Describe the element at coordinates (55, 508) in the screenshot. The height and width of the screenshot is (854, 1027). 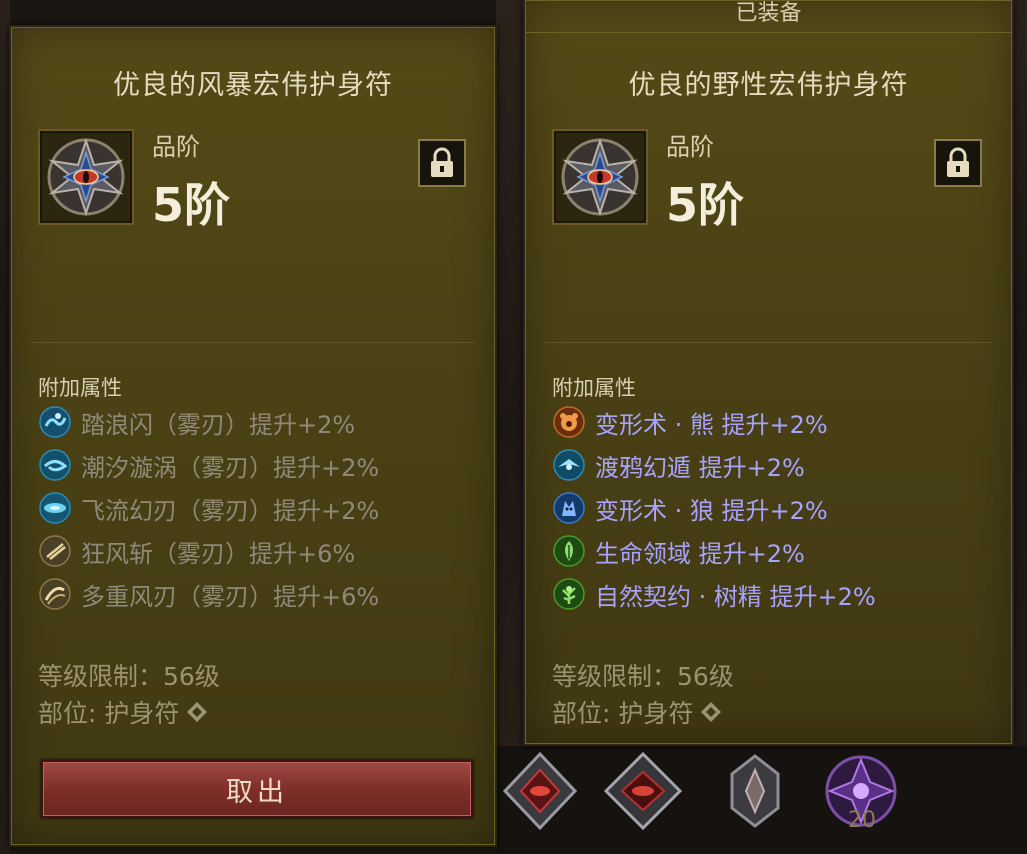
I see `flying-blade-icon` at that location.